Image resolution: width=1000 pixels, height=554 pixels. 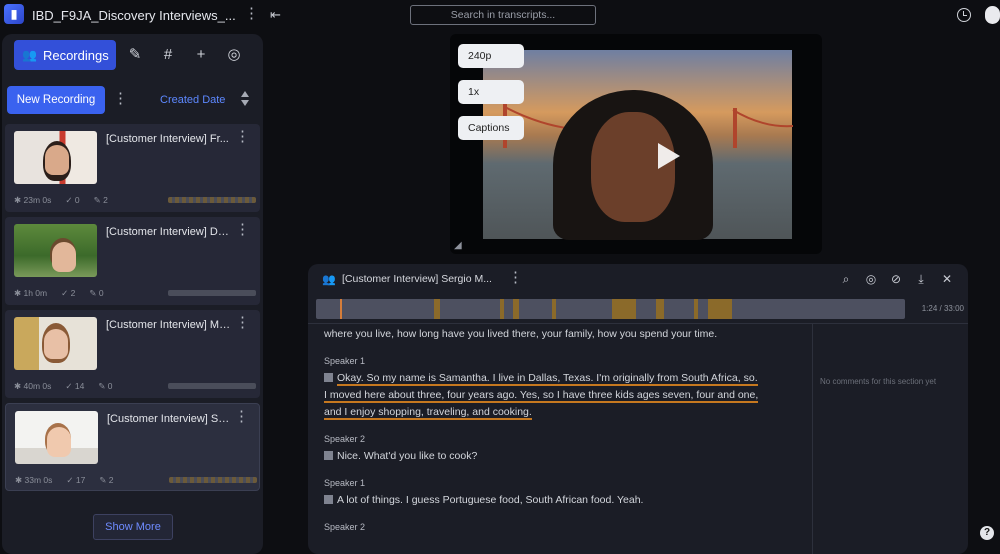 I want to click on highlights-stat: ✓ 17, so click(x=76, y=480).